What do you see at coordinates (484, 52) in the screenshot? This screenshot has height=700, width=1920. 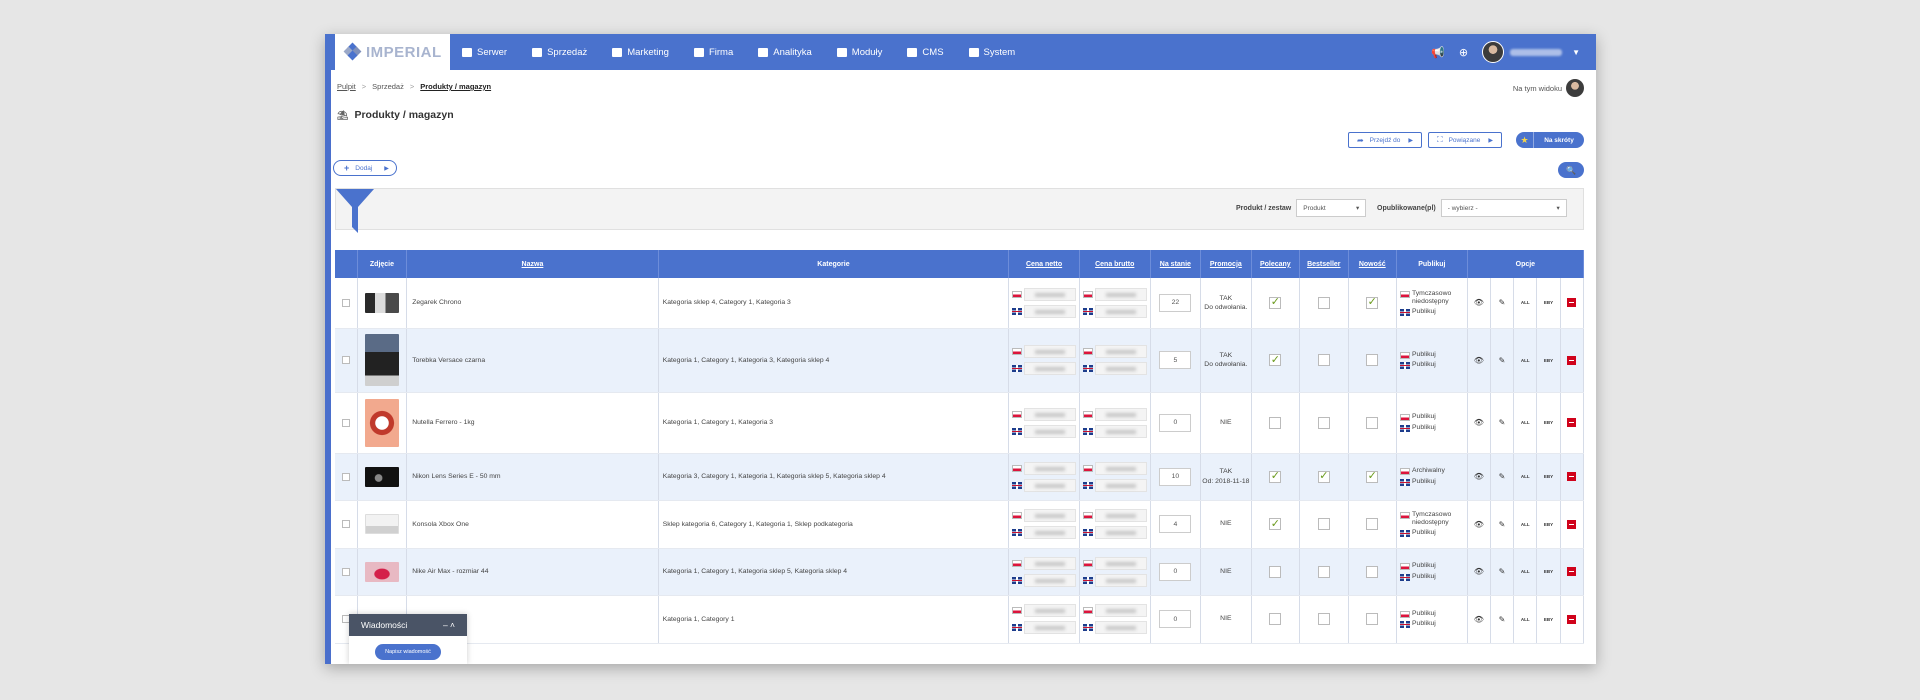 I see `nav-item-serwer: Serwer` at bounding box center [484, 52].